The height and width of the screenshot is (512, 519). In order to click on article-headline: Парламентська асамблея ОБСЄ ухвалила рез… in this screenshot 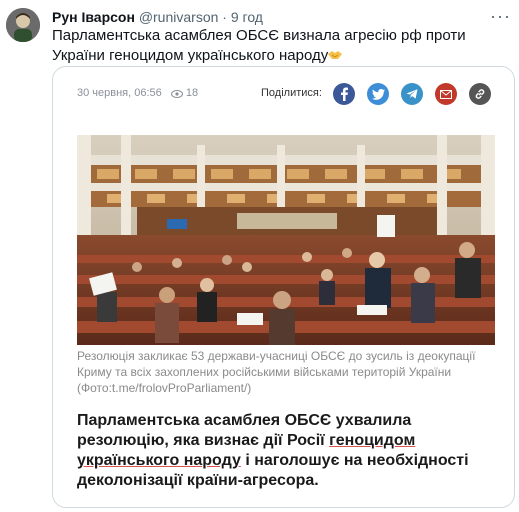, I will do `click(286, 451)`.